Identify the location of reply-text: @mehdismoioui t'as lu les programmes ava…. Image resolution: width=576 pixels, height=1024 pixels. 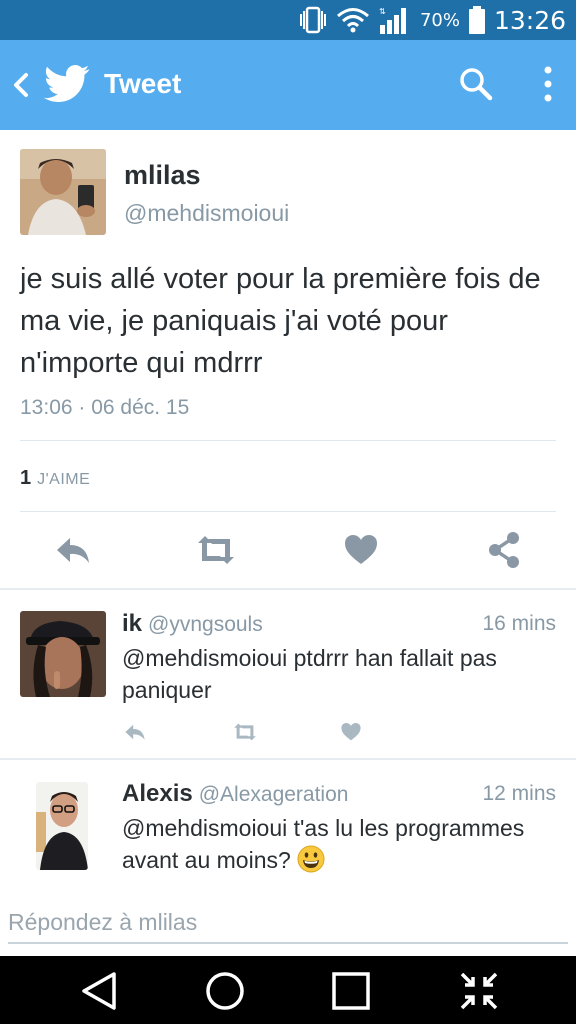
(342, 844).